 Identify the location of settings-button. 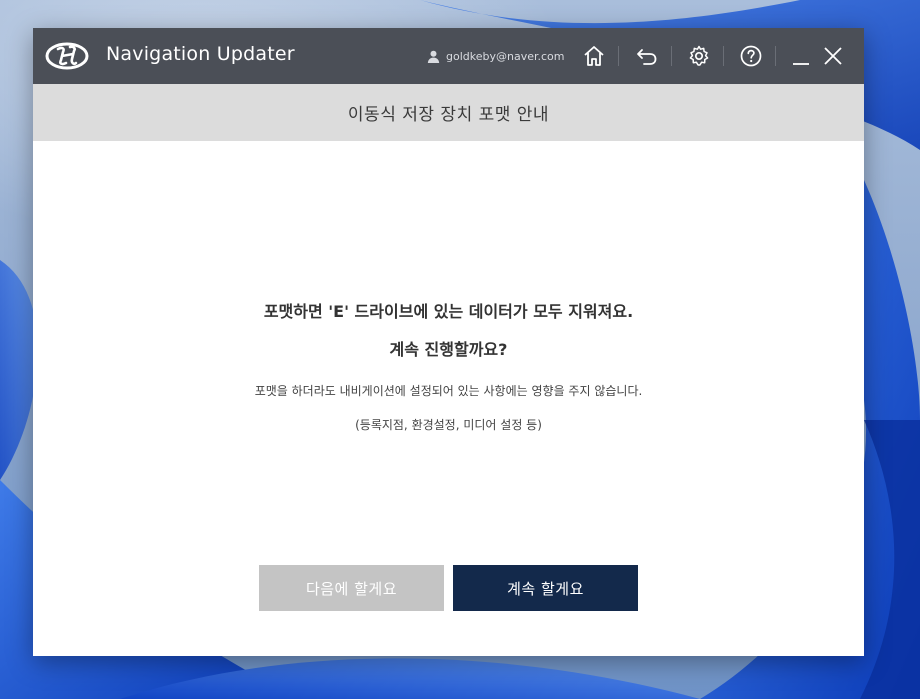
(699, 56).